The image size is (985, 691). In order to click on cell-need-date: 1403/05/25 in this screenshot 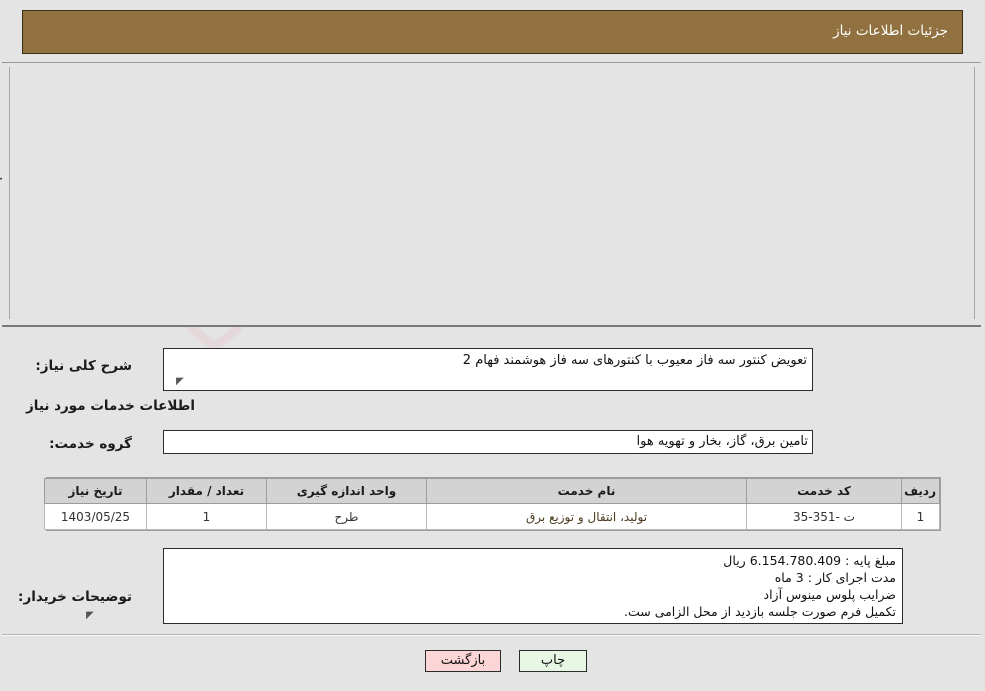, I will do `click(95, 516)`.